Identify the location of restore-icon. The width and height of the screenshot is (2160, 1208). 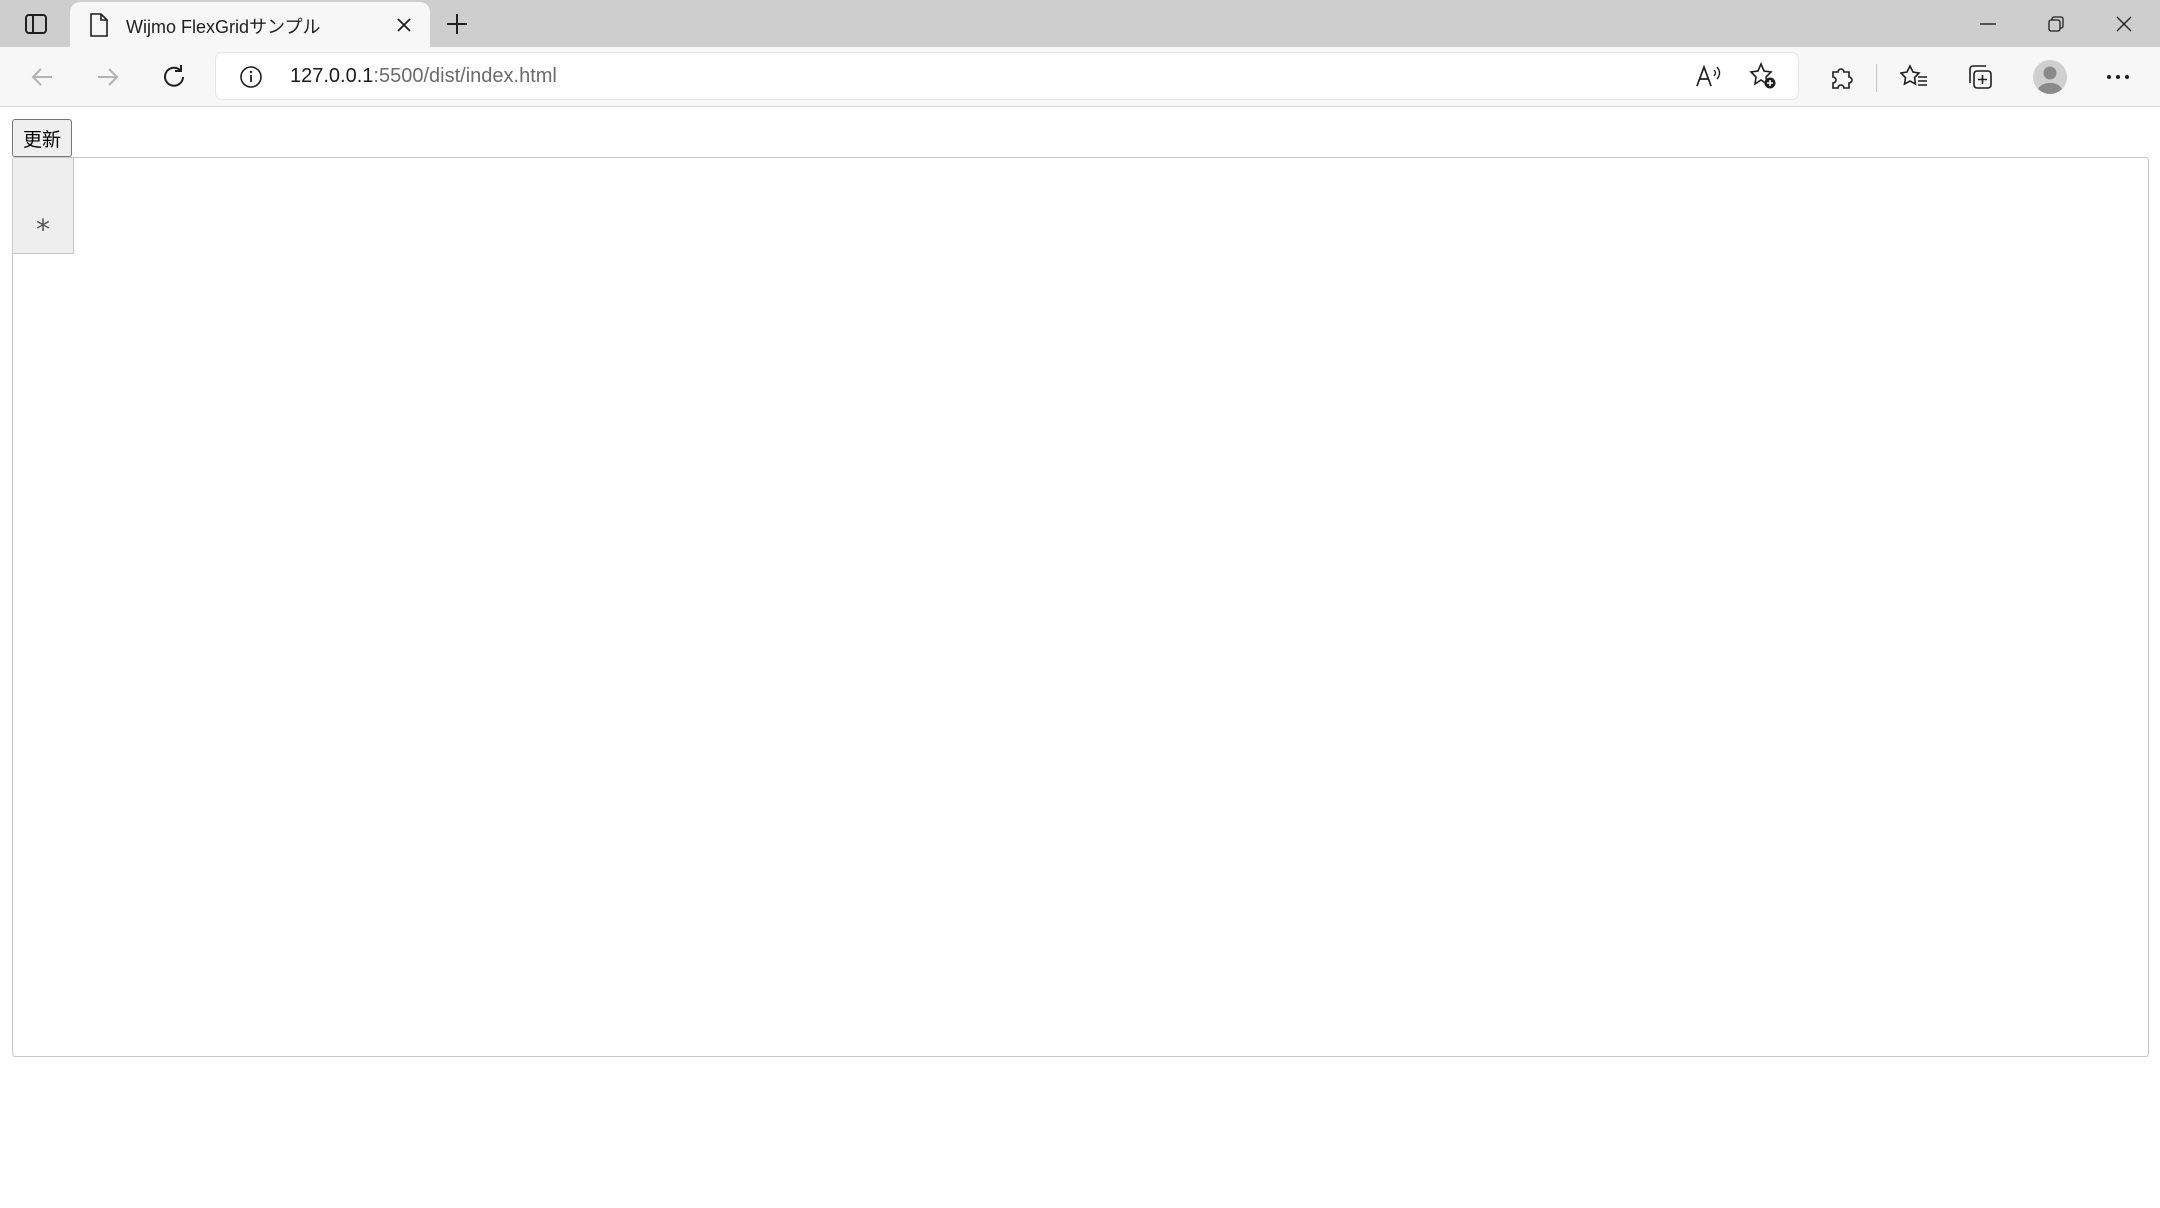
(2056, 23).